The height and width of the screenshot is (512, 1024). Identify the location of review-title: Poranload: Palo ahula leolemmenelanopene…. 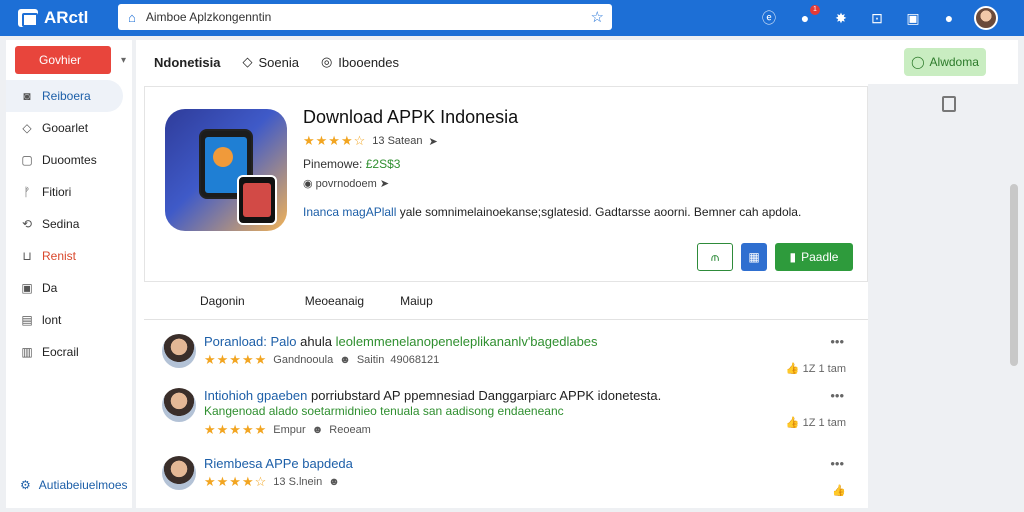
(401, 341).